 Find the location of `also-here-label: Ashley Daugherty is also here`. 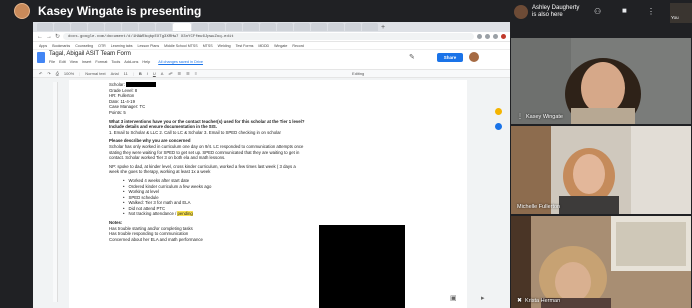

also-here-label: Ashley Daugherty is also here is located at coordinates (556, 11).